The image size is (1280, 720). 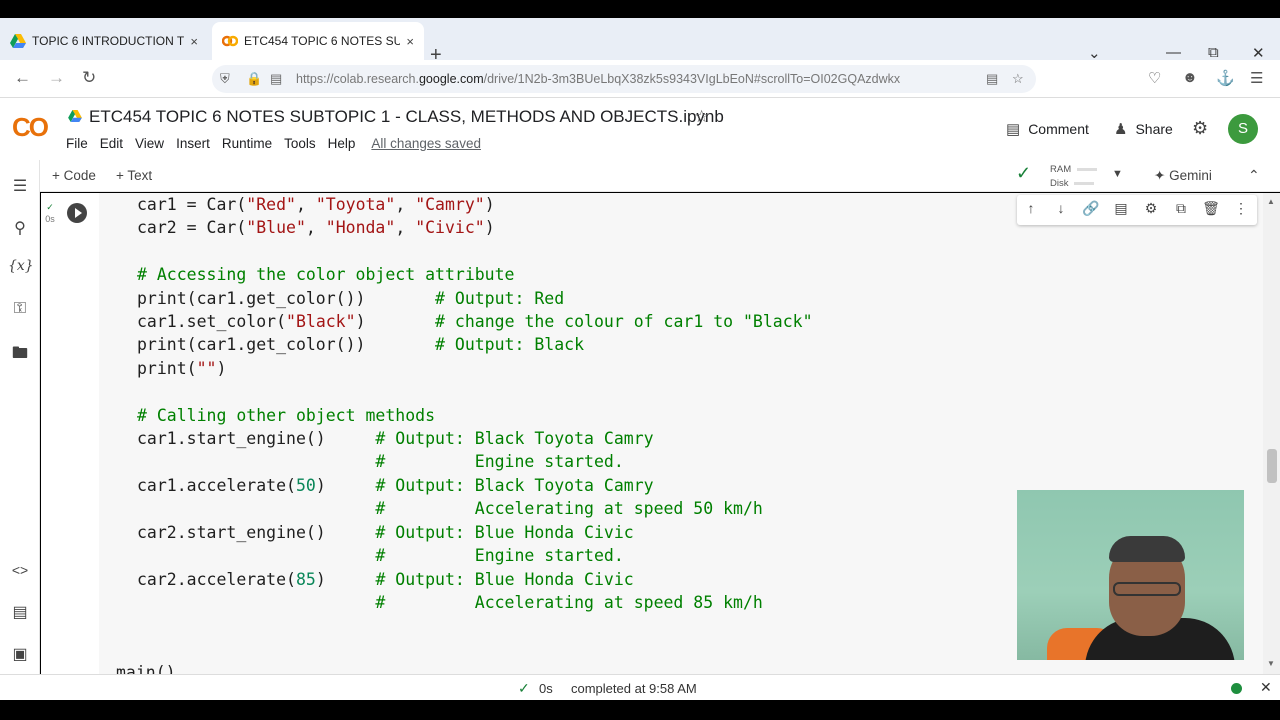 I want to click on code-token: # Accessing the color object attribute, so click(x=326, y=275).